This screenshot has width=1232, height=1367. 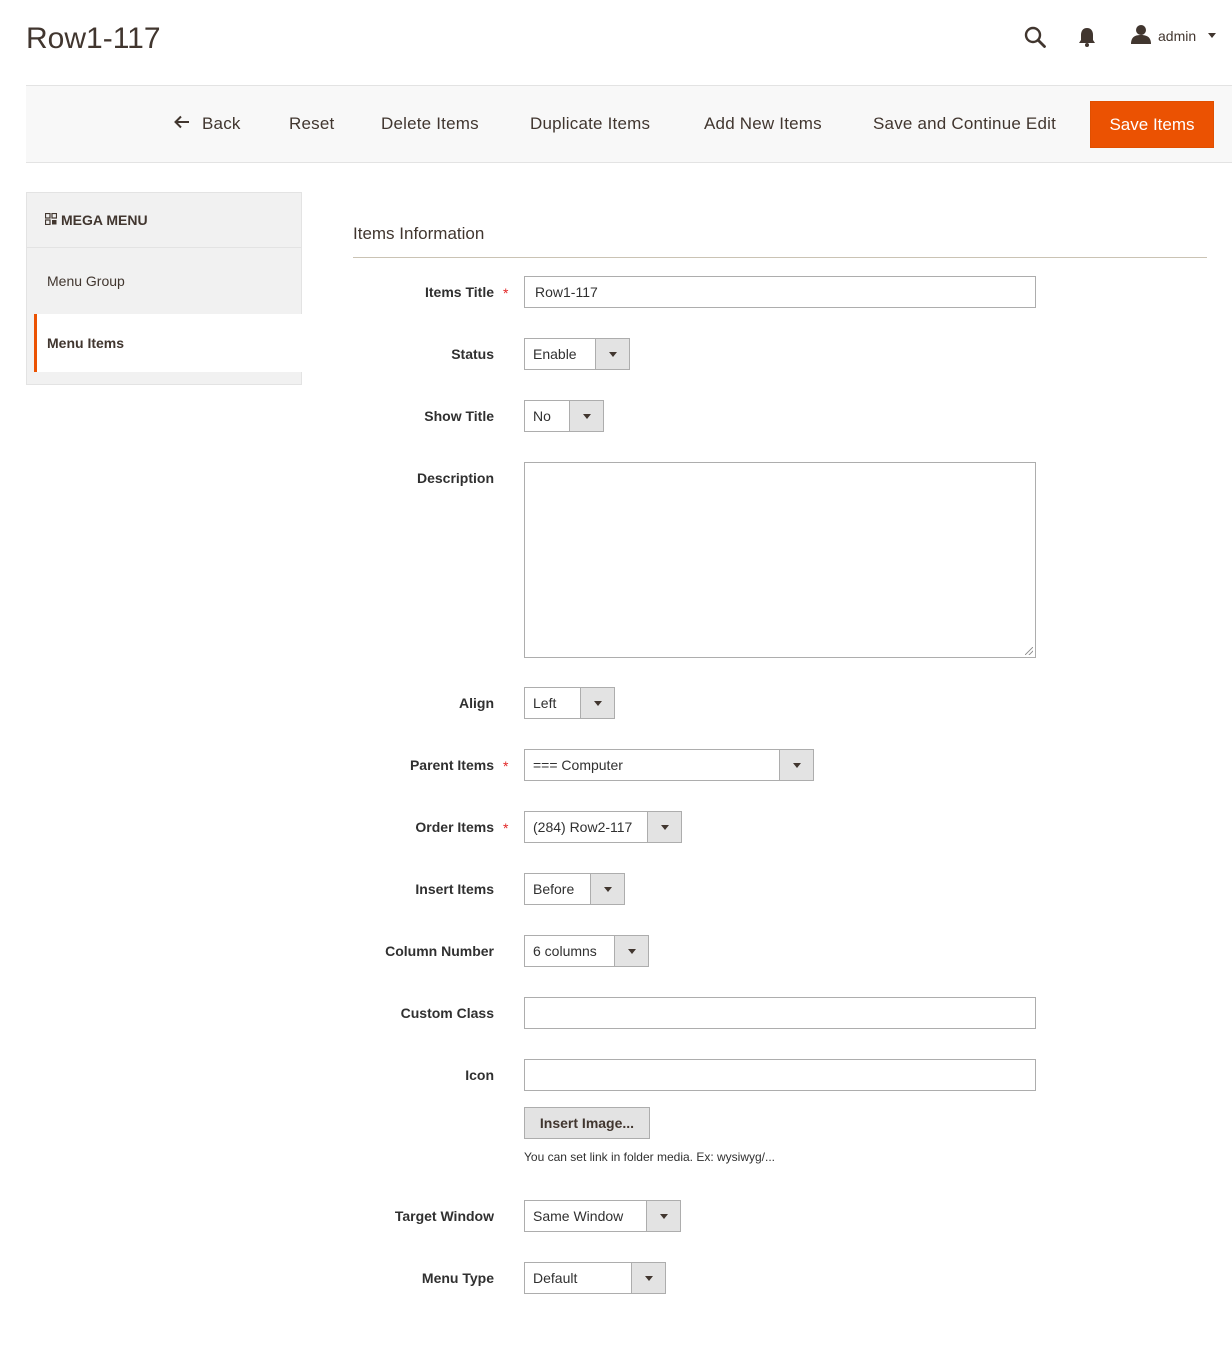 I want to click on duplicate-items-button: Duplicate Items, so click(x=590, y=124).